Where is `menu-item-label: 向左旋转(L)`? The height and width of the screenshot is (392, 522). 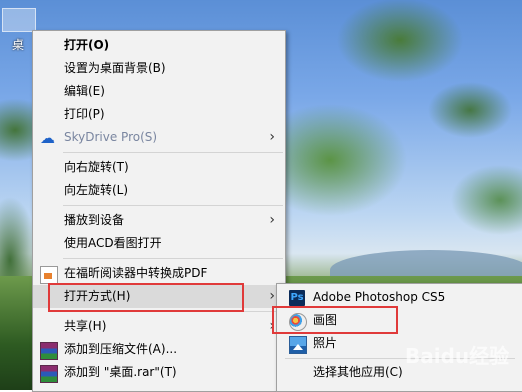 menu-item-label: 向左旋转(L) is located at coordinates (96, 190).